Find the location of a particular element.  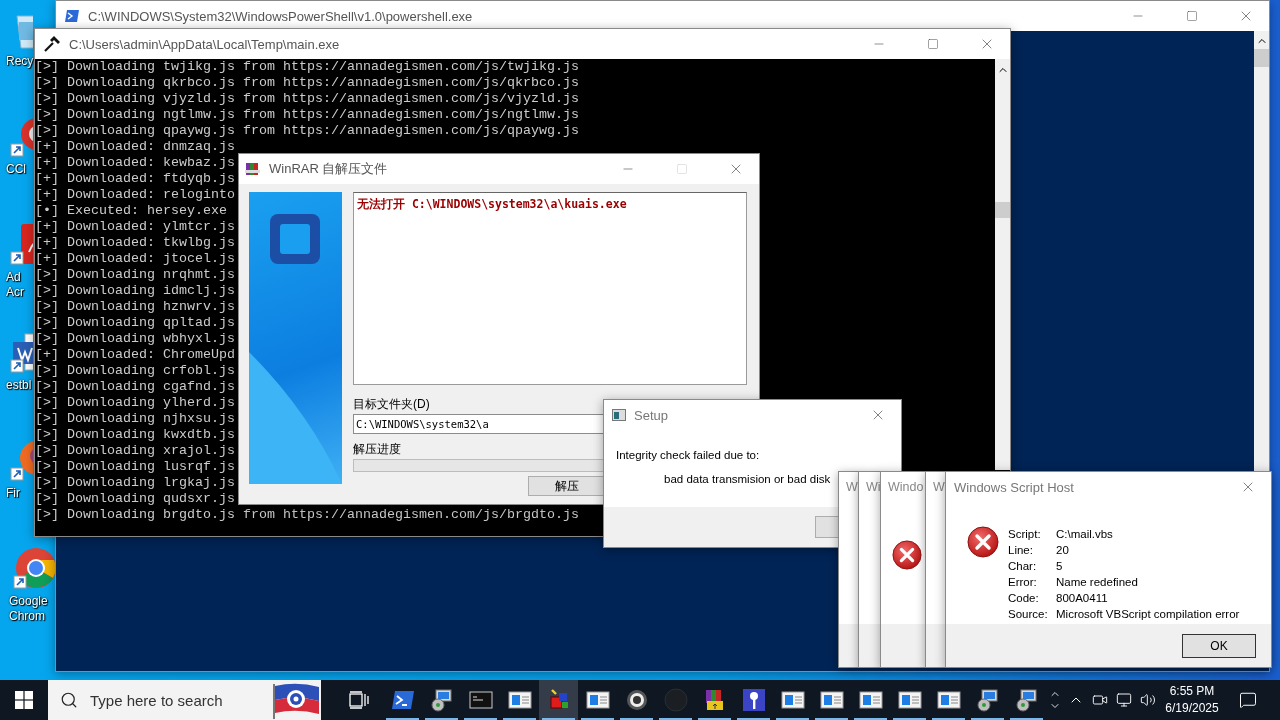

notification-icon is located at coordinates (1248, 700).